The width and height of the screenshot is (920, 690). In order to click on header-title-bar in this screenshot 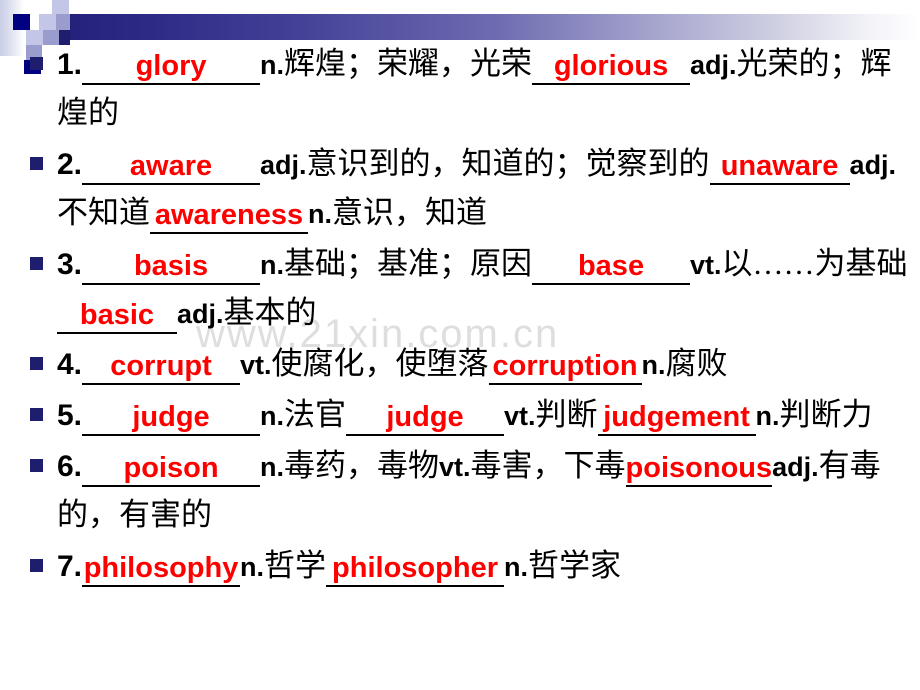, I will do `click(494, 27)`.